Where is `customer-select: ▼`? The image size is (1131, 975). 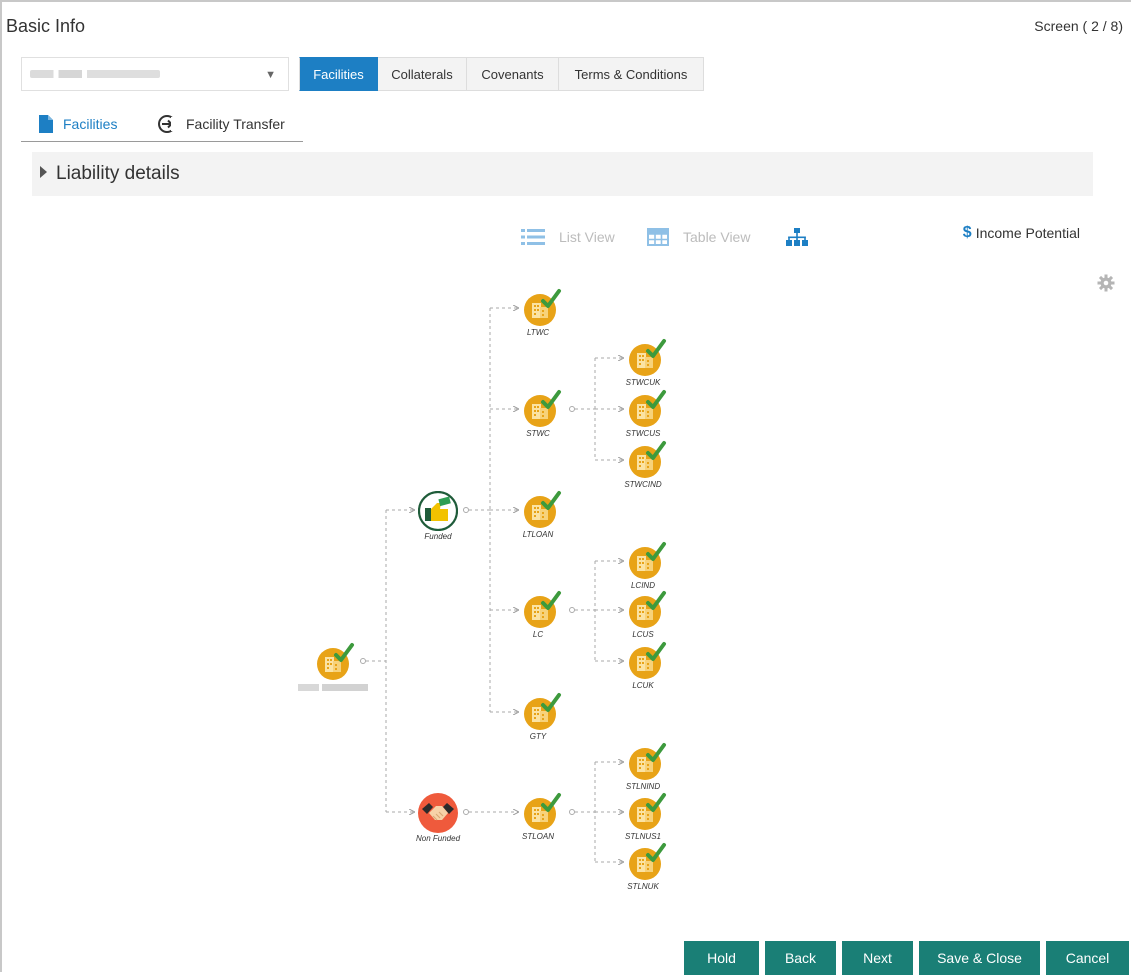
customer-select: ▼ is located at coordinates (155, 74).